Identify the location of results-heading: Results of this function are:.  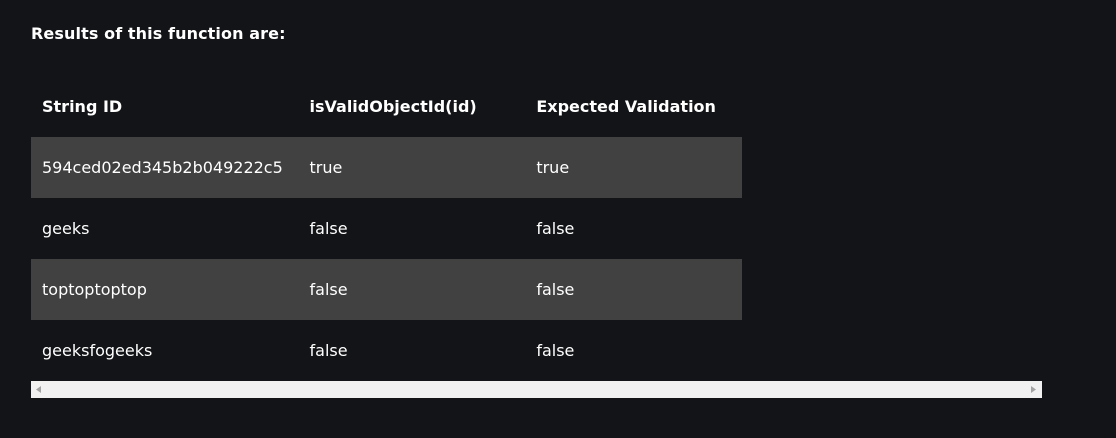
(158, 33).